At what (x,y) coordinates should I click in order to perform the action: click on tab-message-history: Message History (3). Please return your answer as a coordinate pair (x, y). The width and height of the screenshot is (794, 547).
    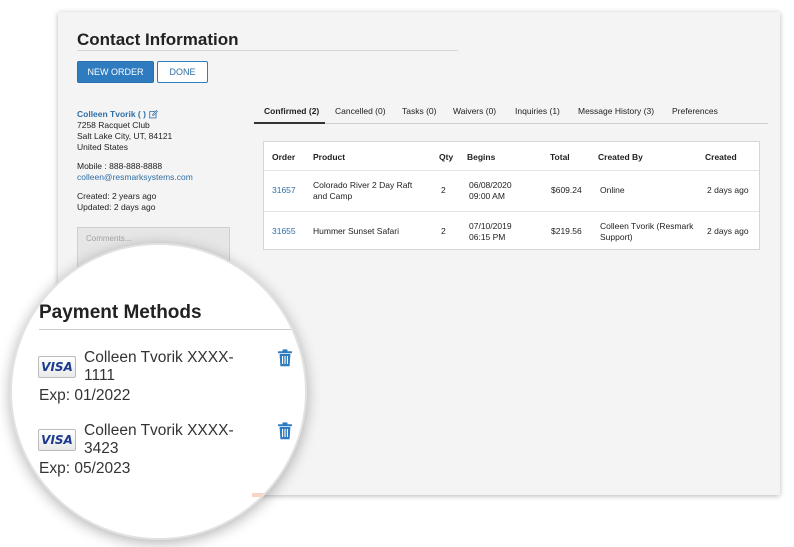
    Looking at the image, I should click on (616, 111).